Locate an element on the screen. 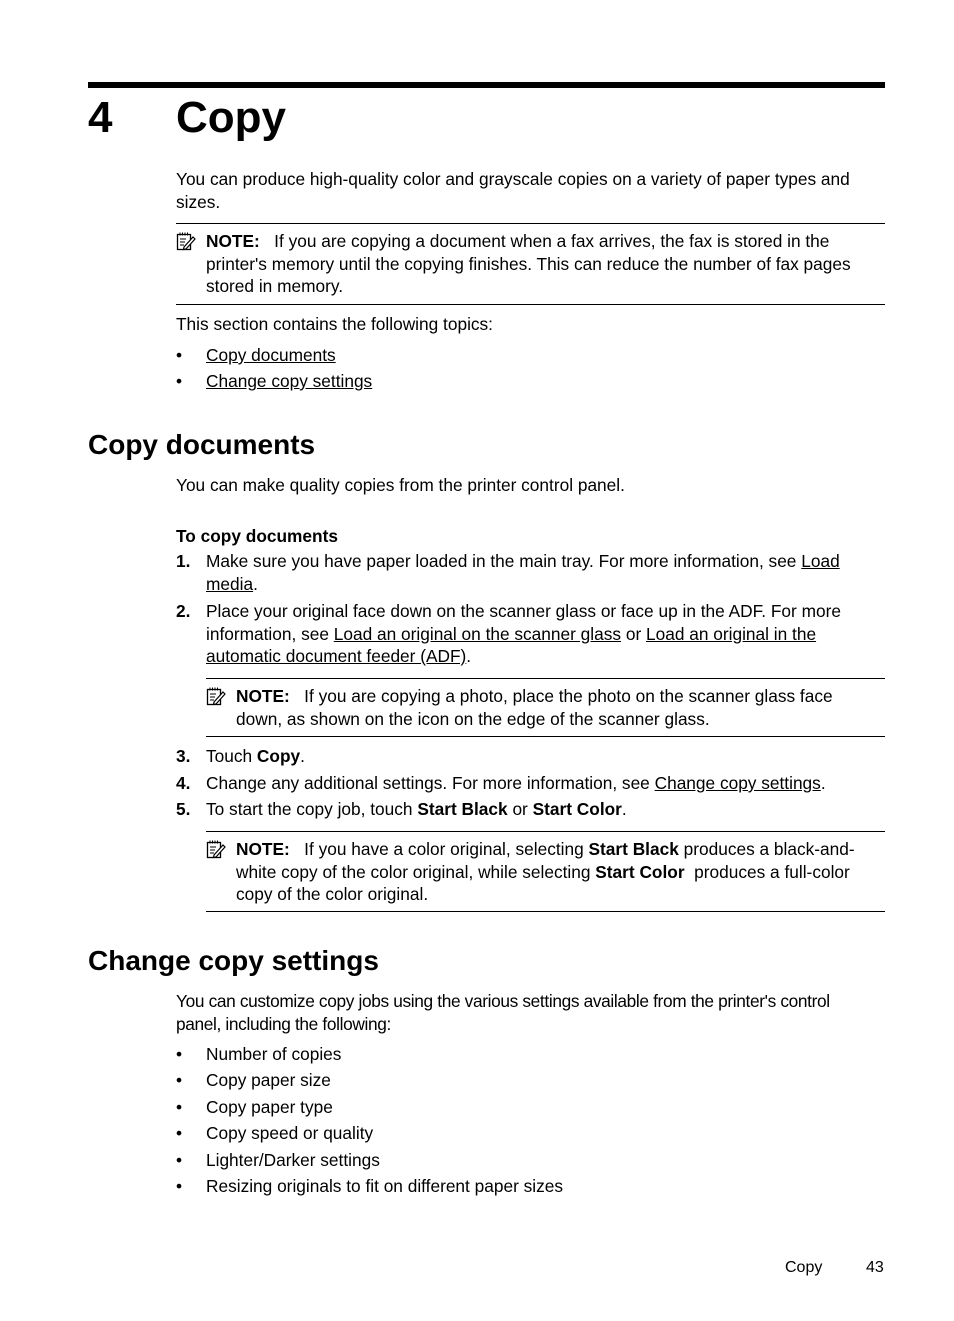 Image resolution: width=954 pixels, height=1321 pixels. note-text: If you have a color original, selecting is located at coordinates (446, 849).